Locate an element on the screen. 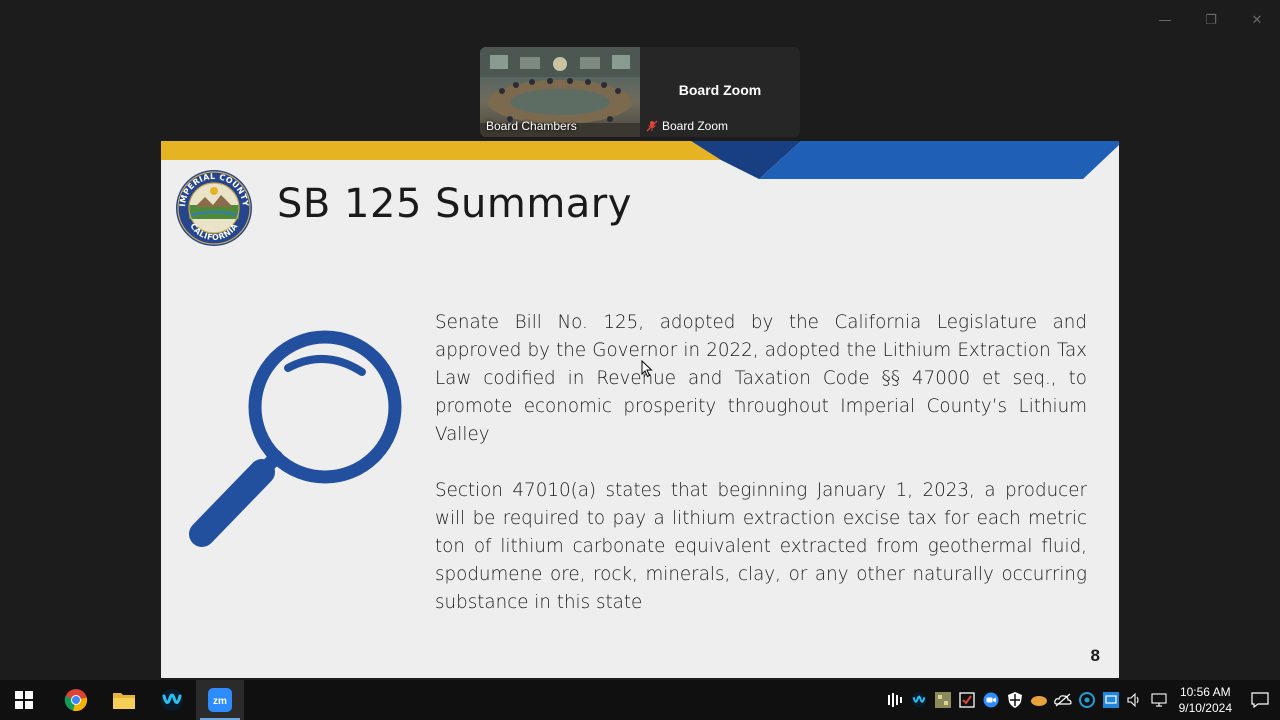 This screenshot has width=1280, height=720. imperial-county-seal-icon: IMPERIAL COUNTY CALIFORNIA is located at coordinates (214, 208).